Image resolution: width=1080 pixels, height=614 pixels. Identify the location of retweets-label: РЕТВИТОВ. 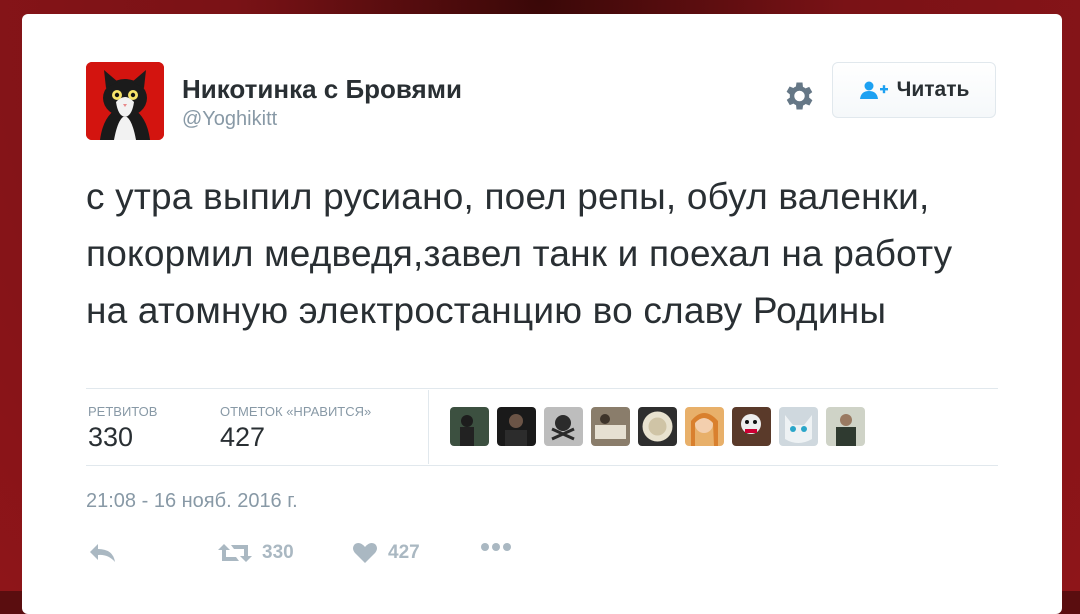
(123, 411).